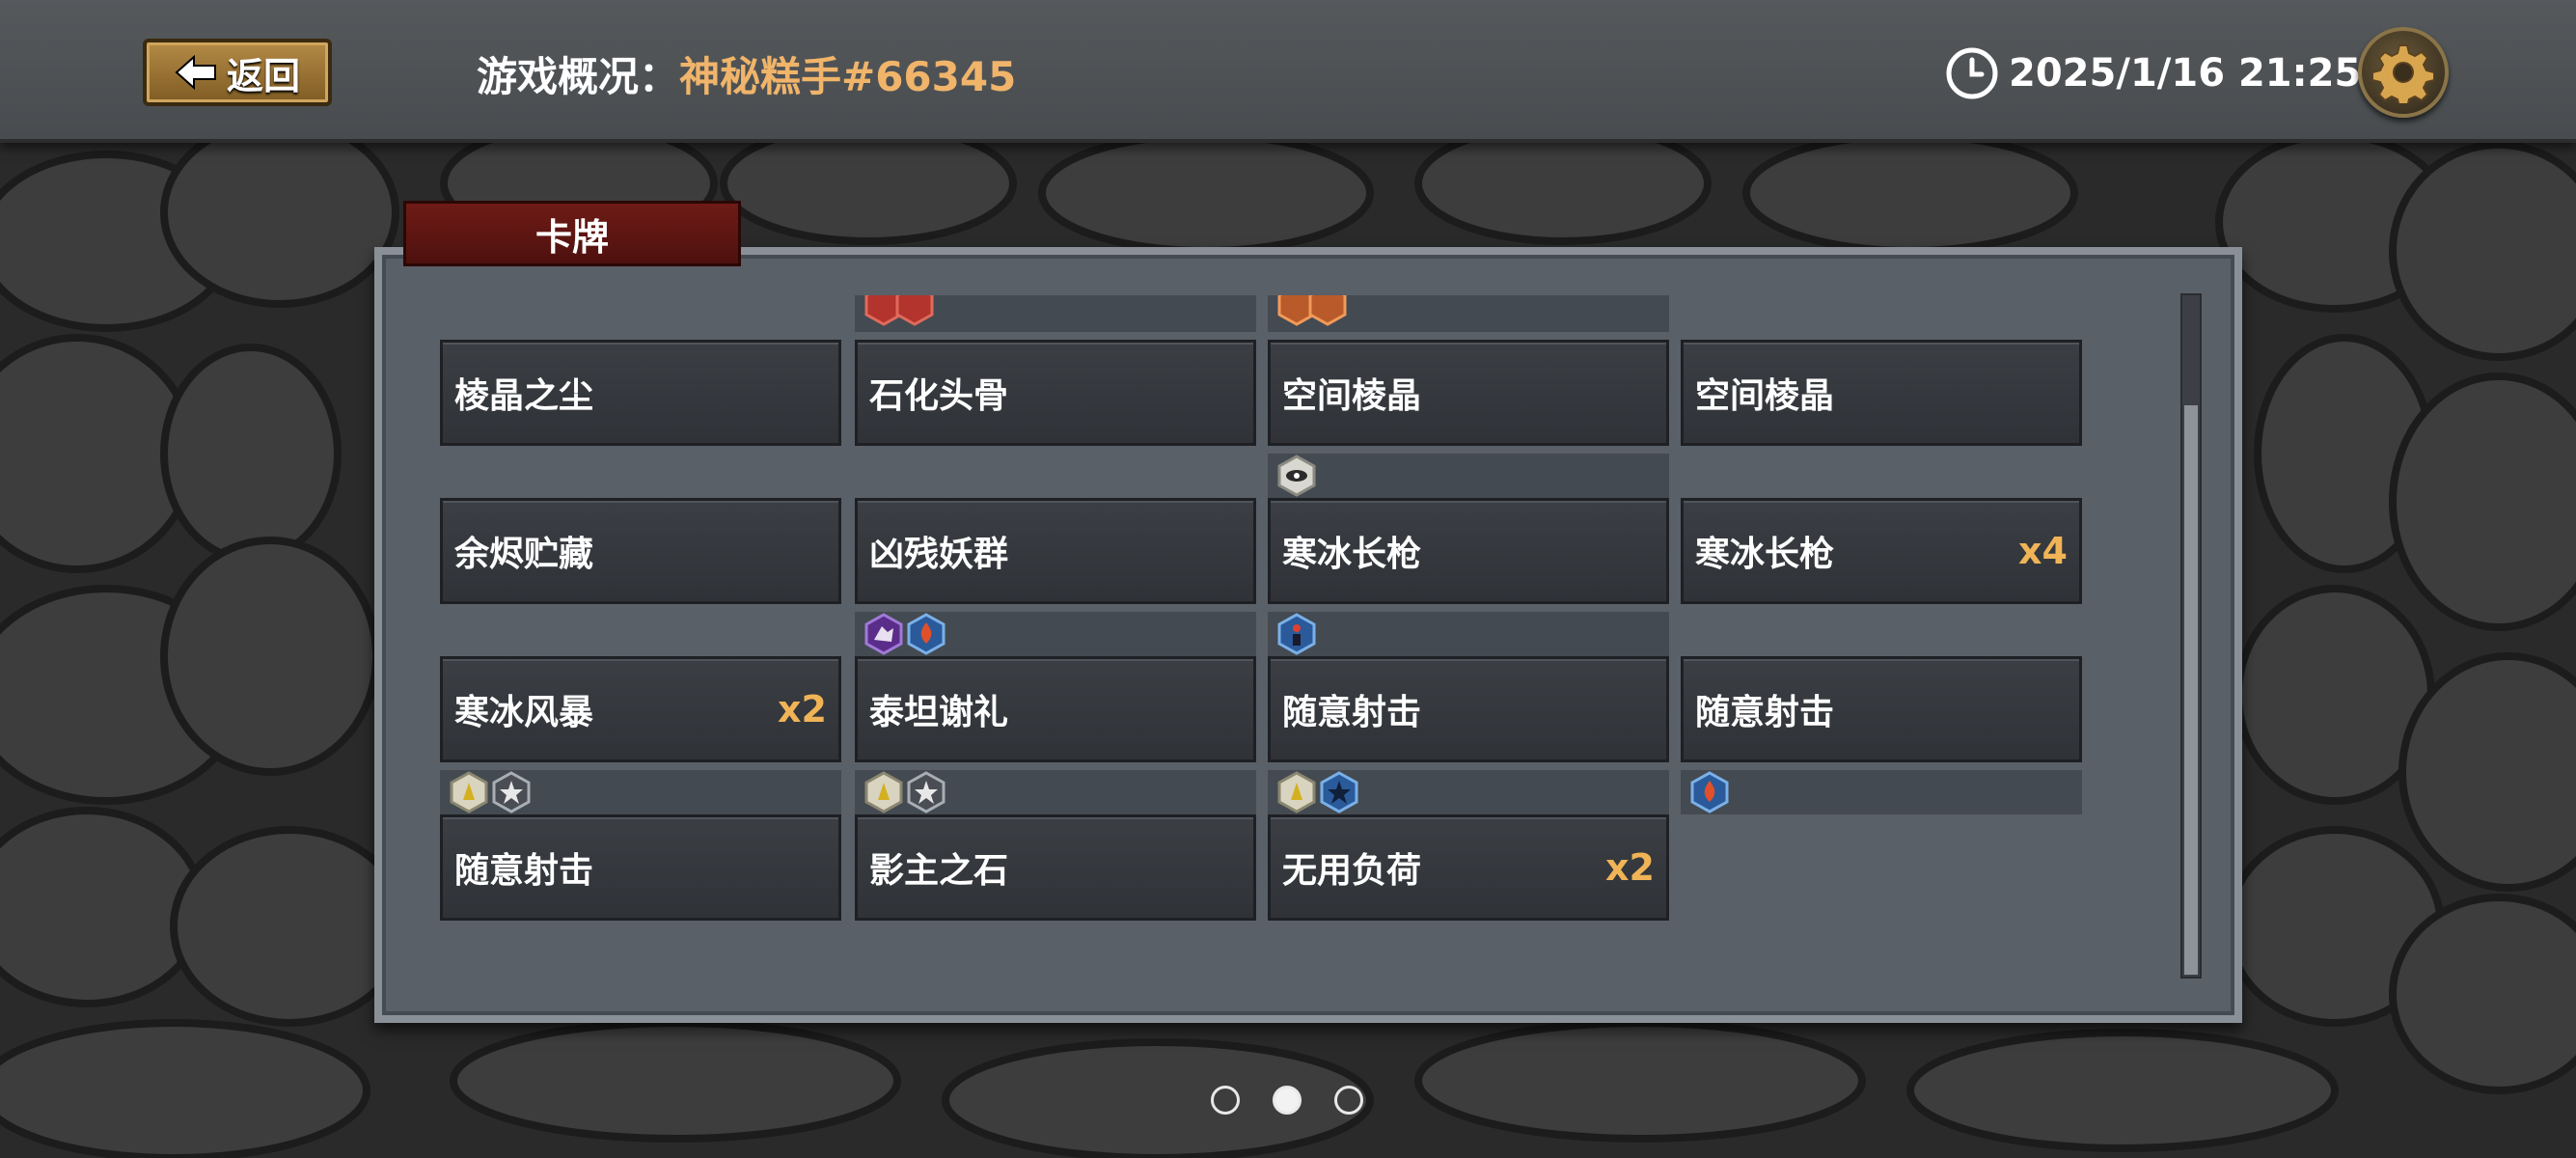  Describe the element at coordinates (579, 76) in the screenshot. I see `title-label: 游戏概况：` at that location.